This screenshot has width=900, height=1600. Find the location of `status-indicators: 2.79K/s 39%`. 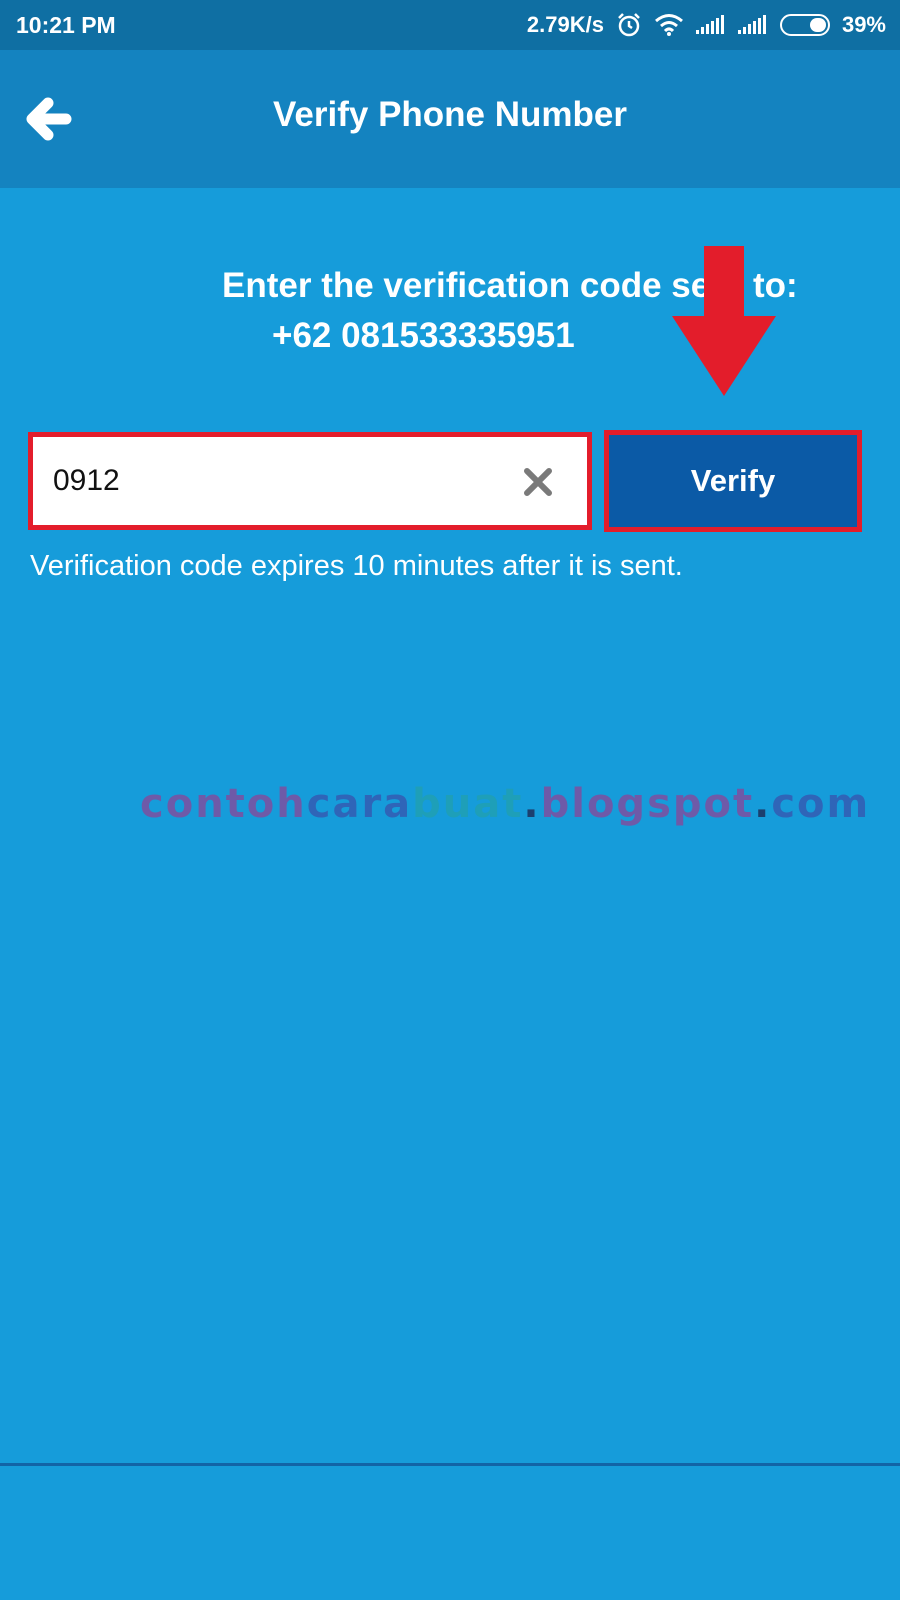

status-indicators: 2.79K/s 39% is located at coordinates (706, 25).